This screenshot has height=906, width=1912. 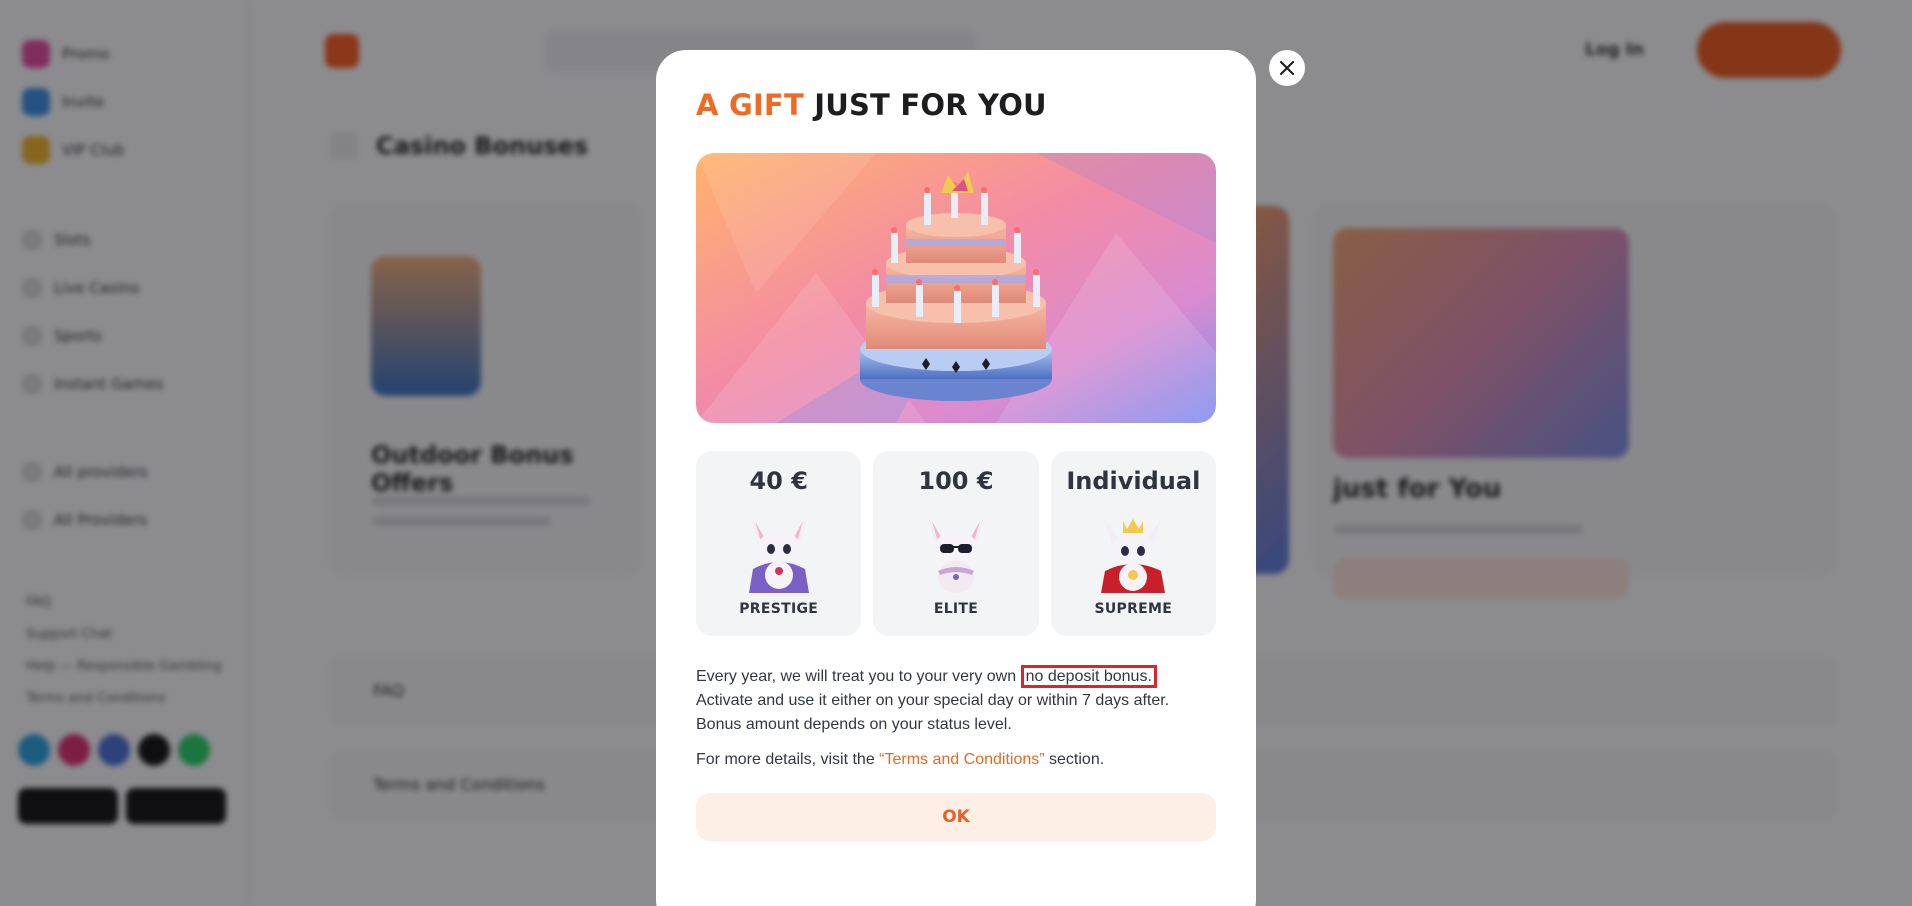 I want to click on tier-name: ELITE, so click(x=956, y=609).